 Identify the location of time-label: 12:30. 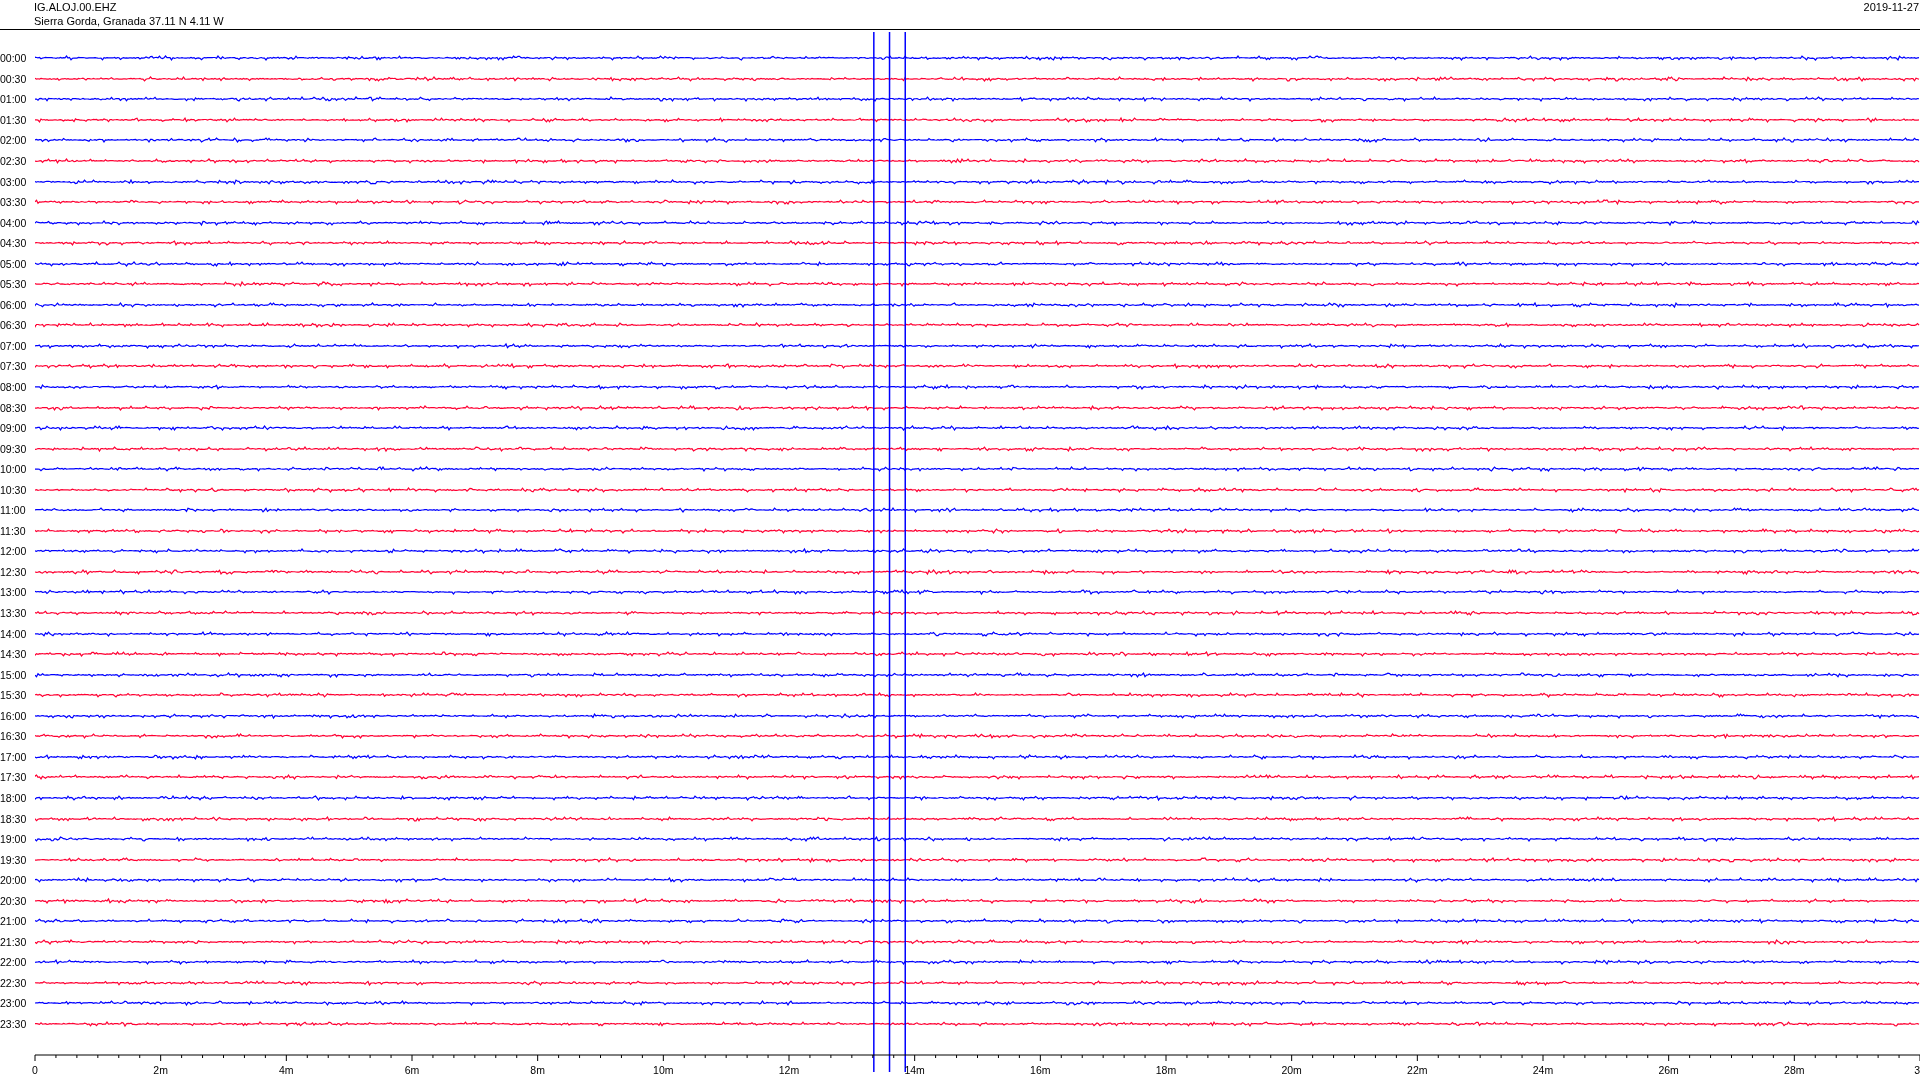
(14, 571).